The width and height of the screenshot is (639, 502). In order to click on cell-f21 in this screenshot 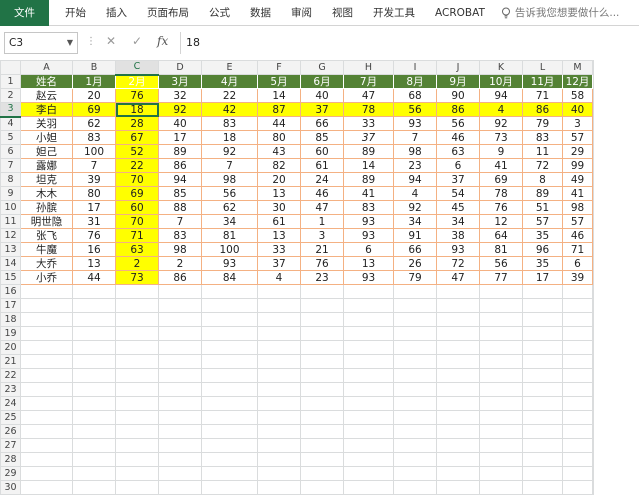, I will do `click(279, 361)`.